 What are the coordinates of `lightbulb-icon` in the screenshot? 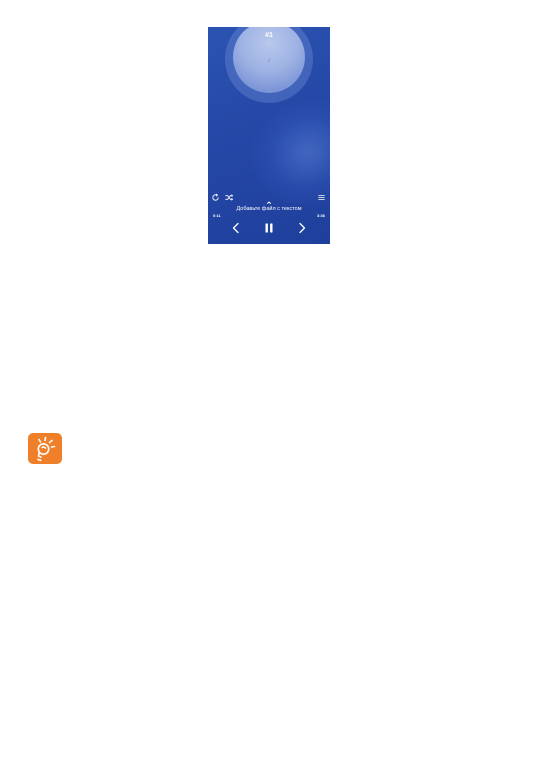 It's located at (45, 448).